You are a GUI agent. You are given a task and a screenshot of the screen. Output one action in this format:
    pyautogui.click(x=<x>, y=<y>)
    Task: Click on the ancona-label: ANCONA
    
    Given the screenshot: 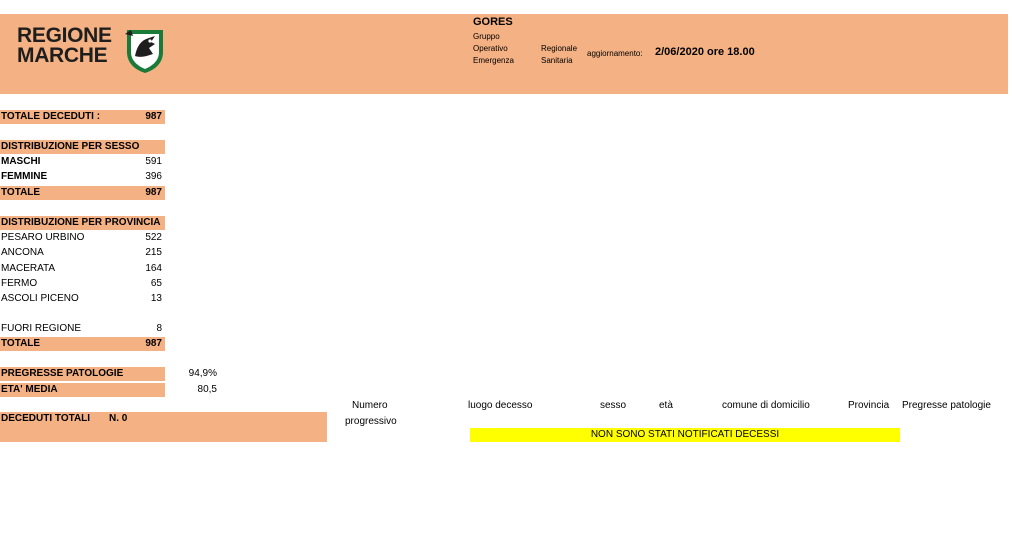 What is the action you would take?
    pyautogui.click(x=22, y=252)
    